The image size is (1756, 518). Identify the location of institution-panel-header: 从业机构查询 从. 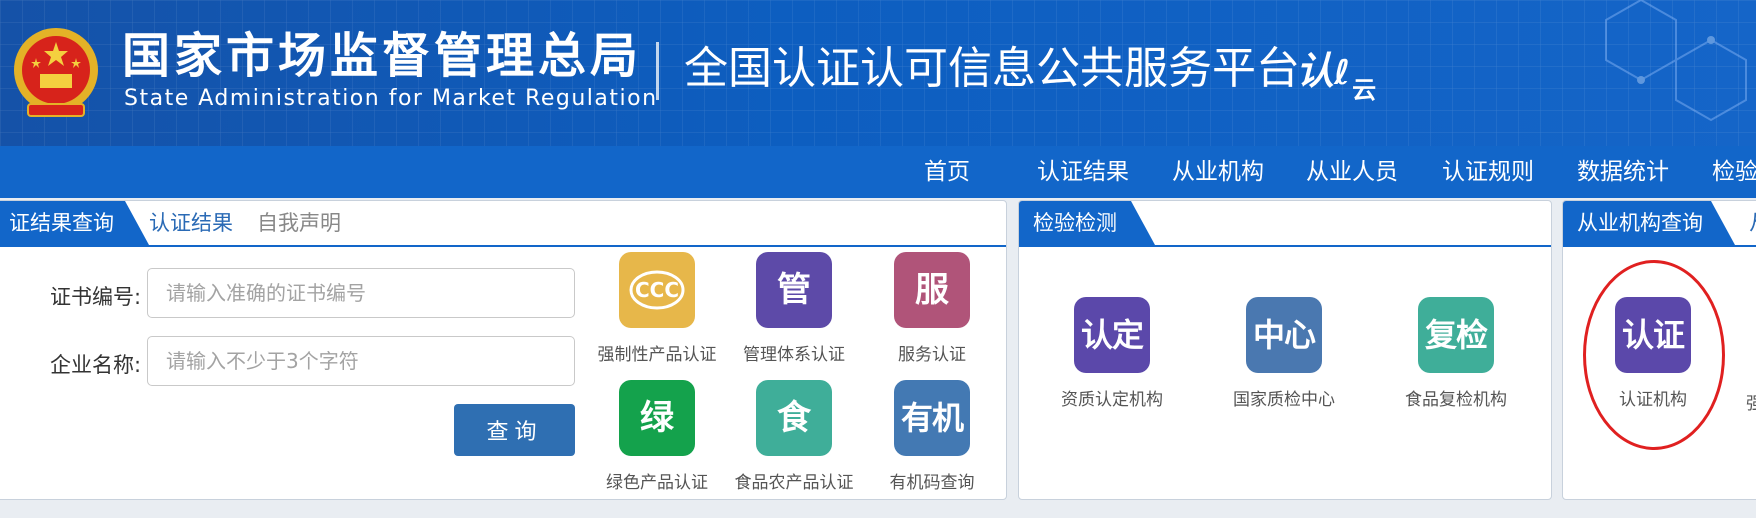
(1659, 224).